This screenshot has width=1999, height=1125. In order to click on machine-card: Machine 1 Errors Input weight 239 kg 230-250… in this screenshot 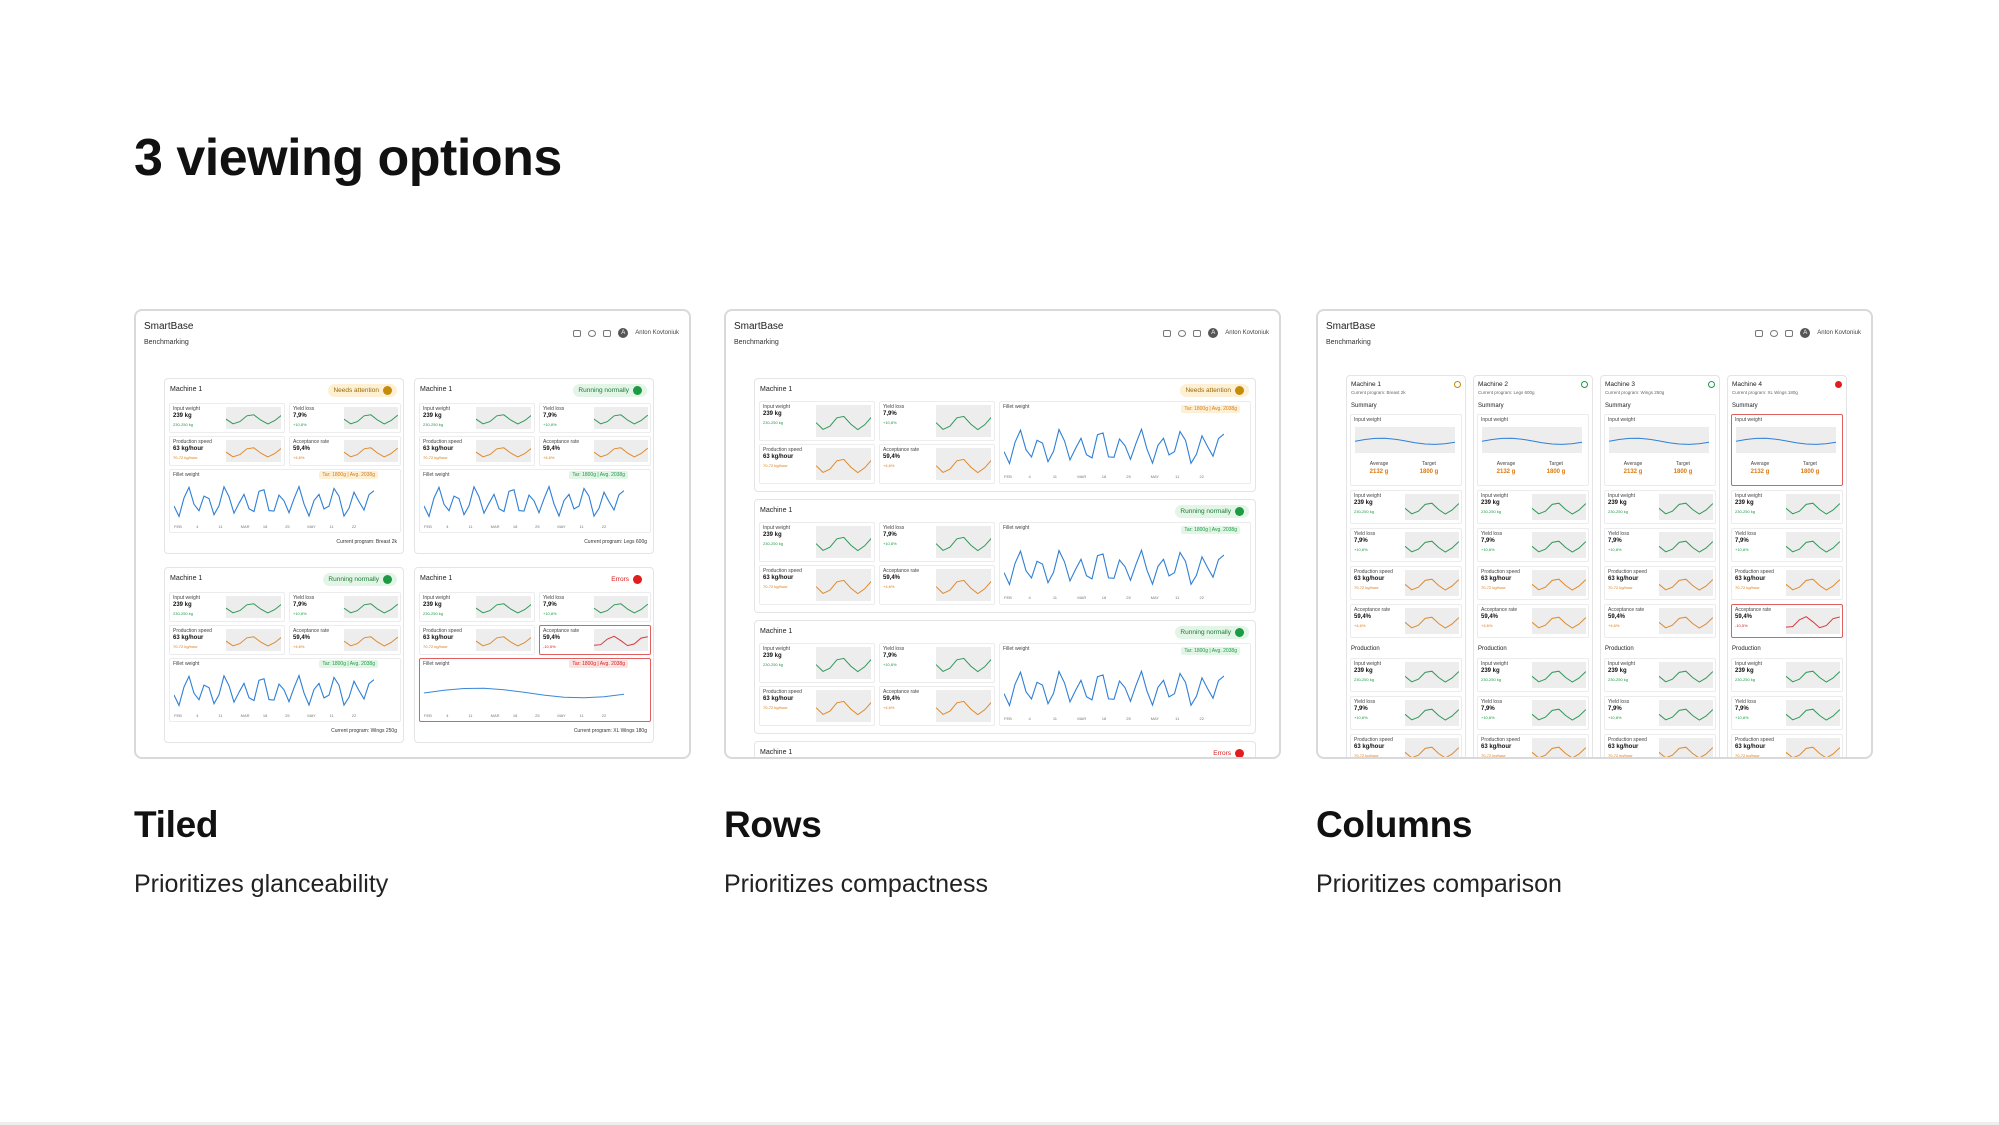, I will do `click(534, 655)`.